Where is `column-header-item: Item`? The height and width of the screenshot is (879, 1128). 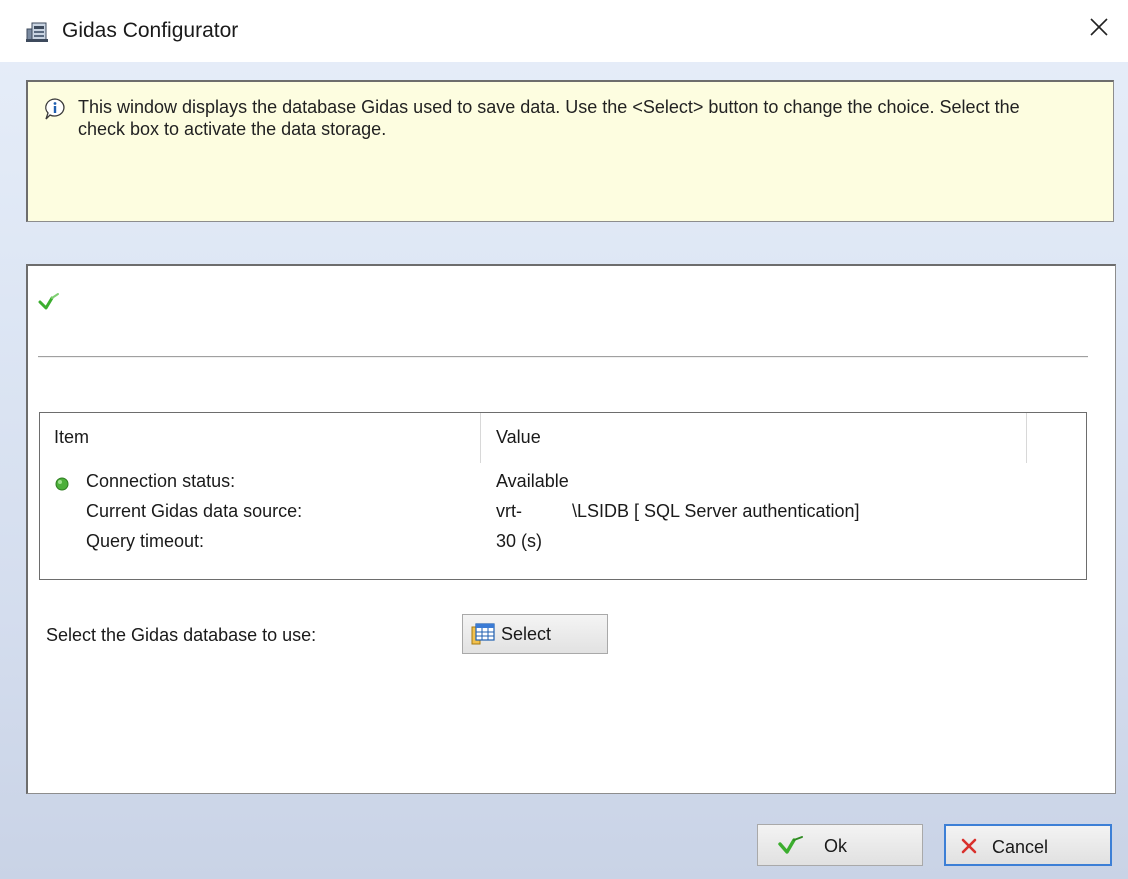 column-header-item: Item is located at coordinates (71, 437).